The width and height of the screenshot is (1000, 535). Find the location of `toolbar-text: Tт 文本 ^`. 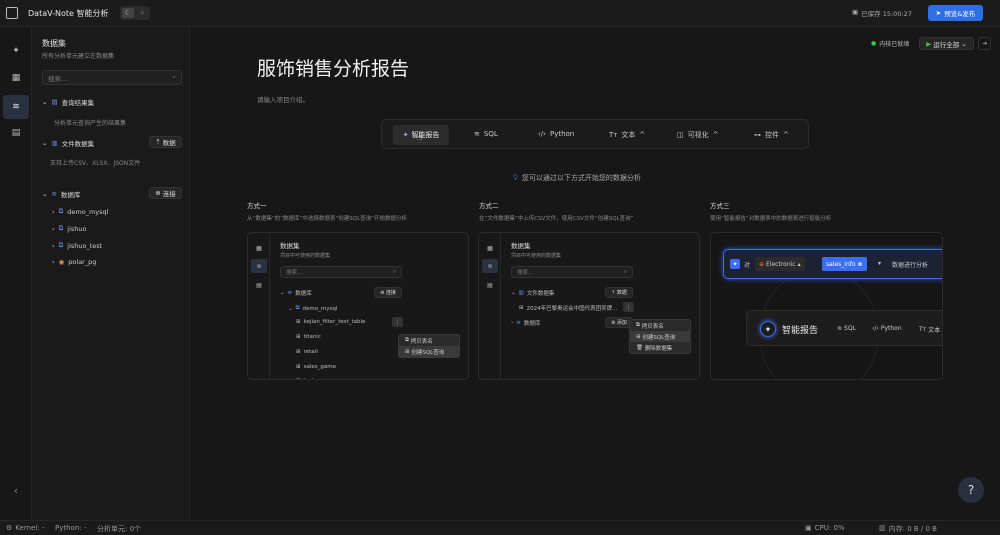

toolbar-text: Tт 文本 ^ is located at coordinates (627, 135).